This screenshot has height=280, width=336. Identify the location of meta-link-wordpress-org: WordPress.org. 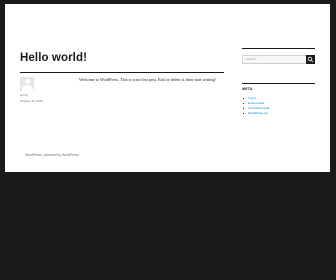
(255, 113).